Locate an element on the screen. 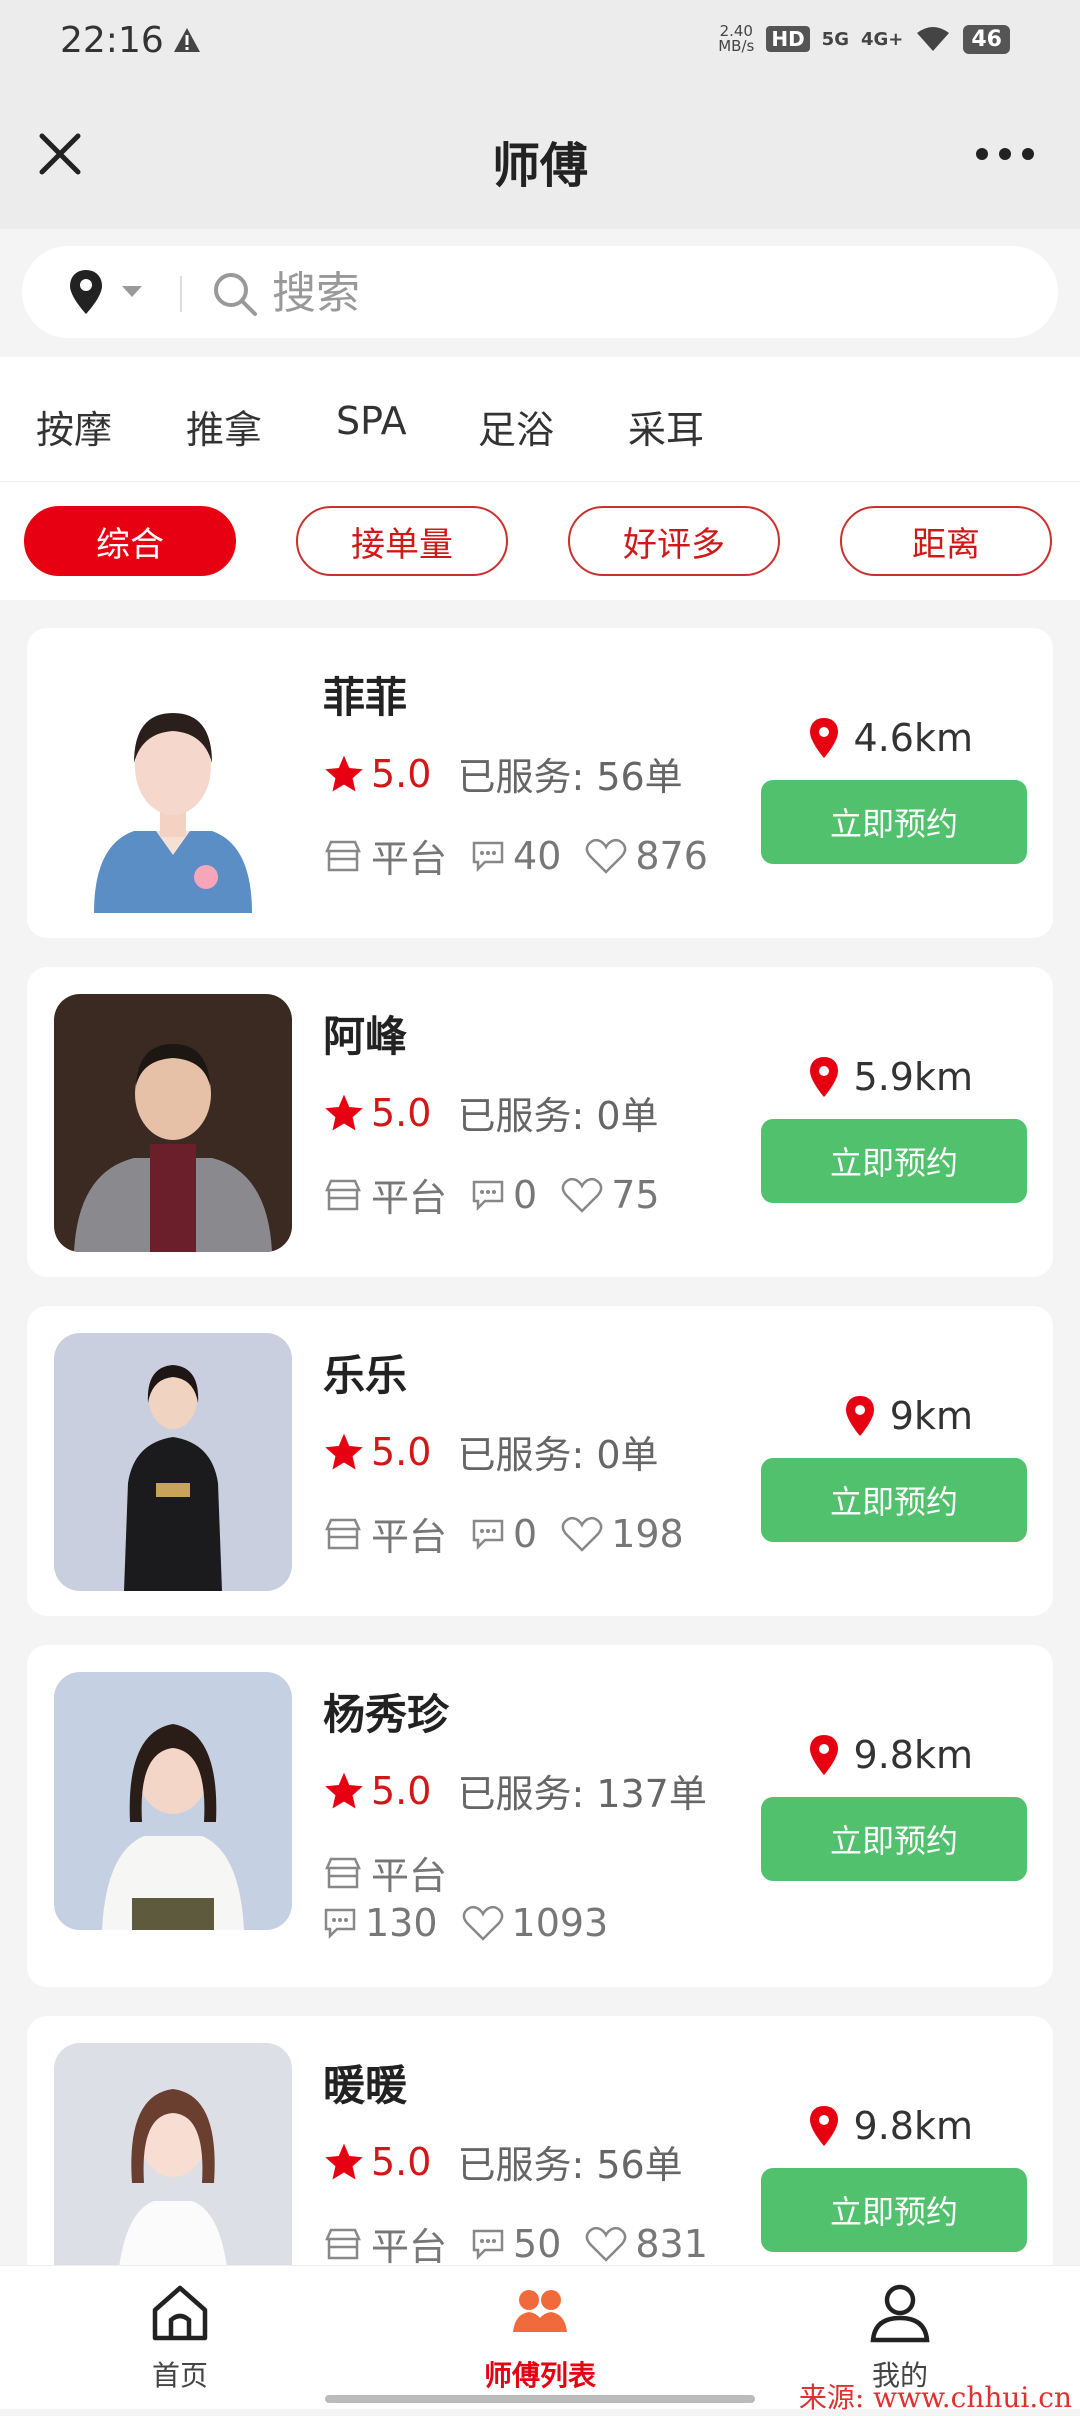 This screenshot has height=2416, width=1080. meta-row: 平台 50 831 is located at coordinates (515, 2243).